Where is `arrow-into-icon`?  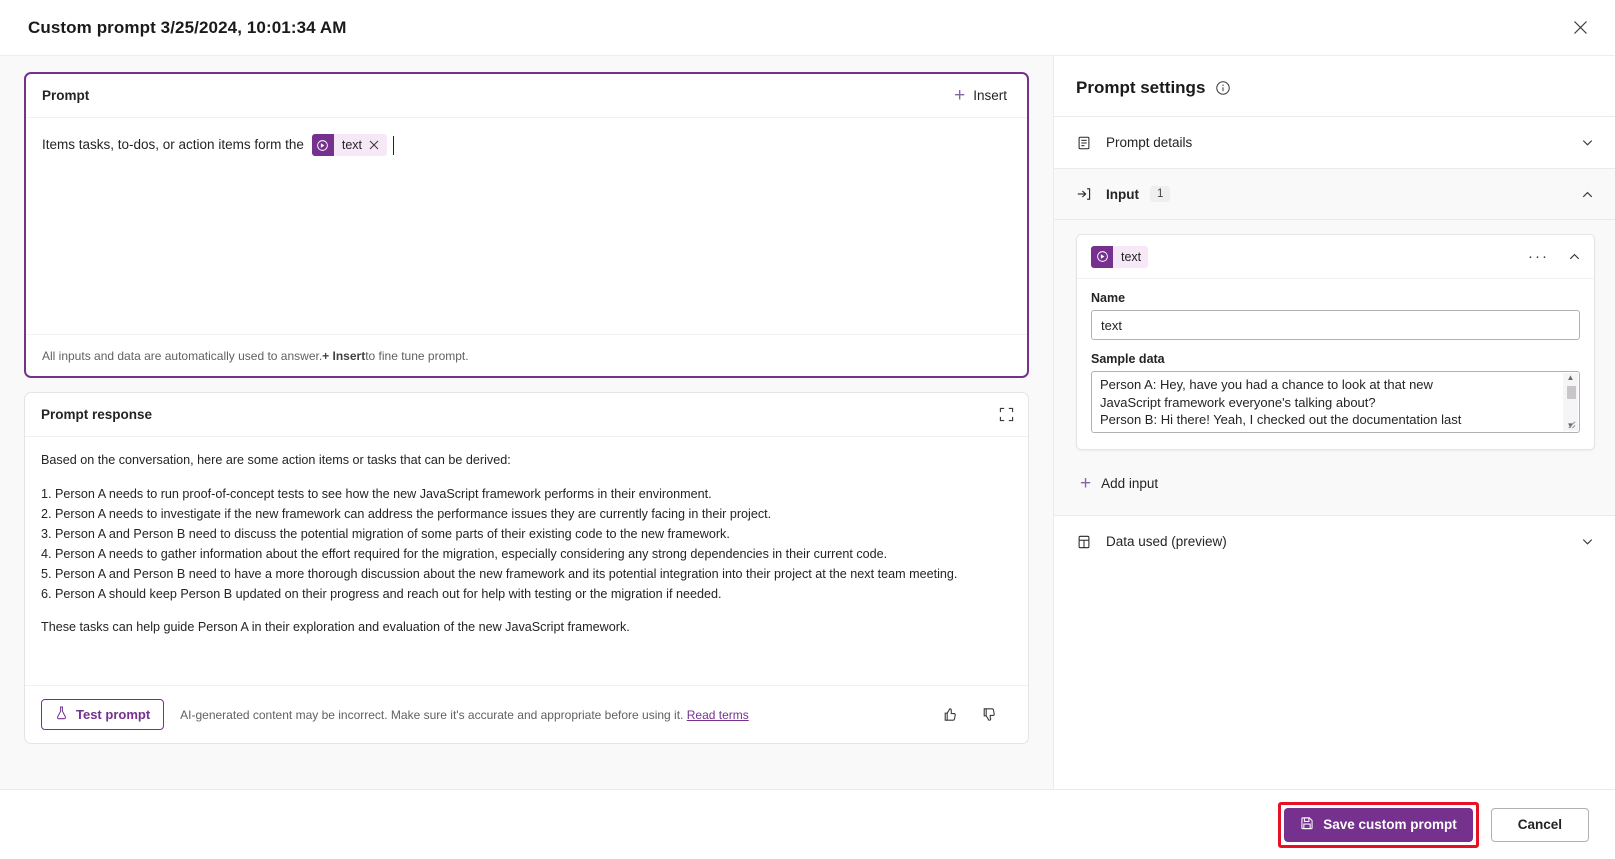
arrow-into-icon is located at coordinates (1084, 194).